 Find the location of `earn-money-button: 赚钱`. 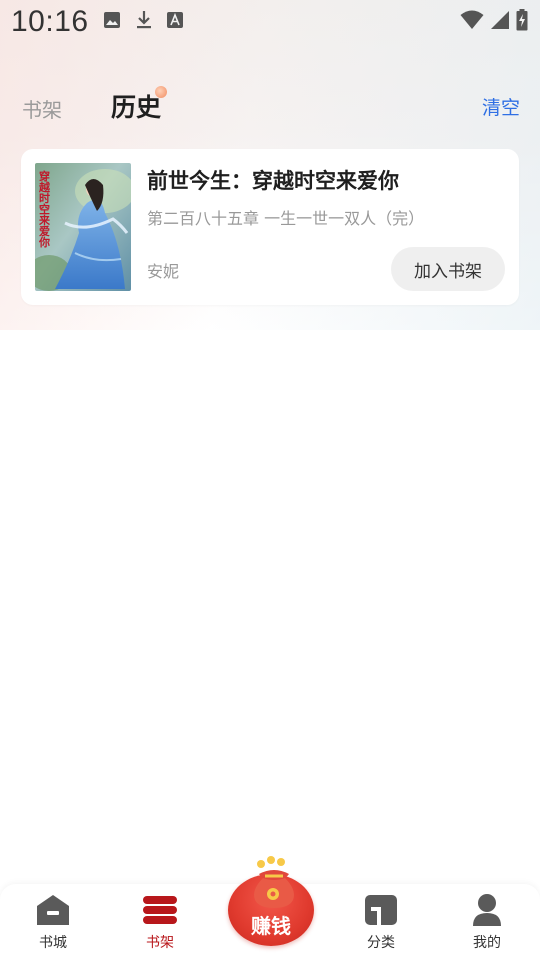

earn-money-button: 赚钱 is located at coordinates (271, 901).